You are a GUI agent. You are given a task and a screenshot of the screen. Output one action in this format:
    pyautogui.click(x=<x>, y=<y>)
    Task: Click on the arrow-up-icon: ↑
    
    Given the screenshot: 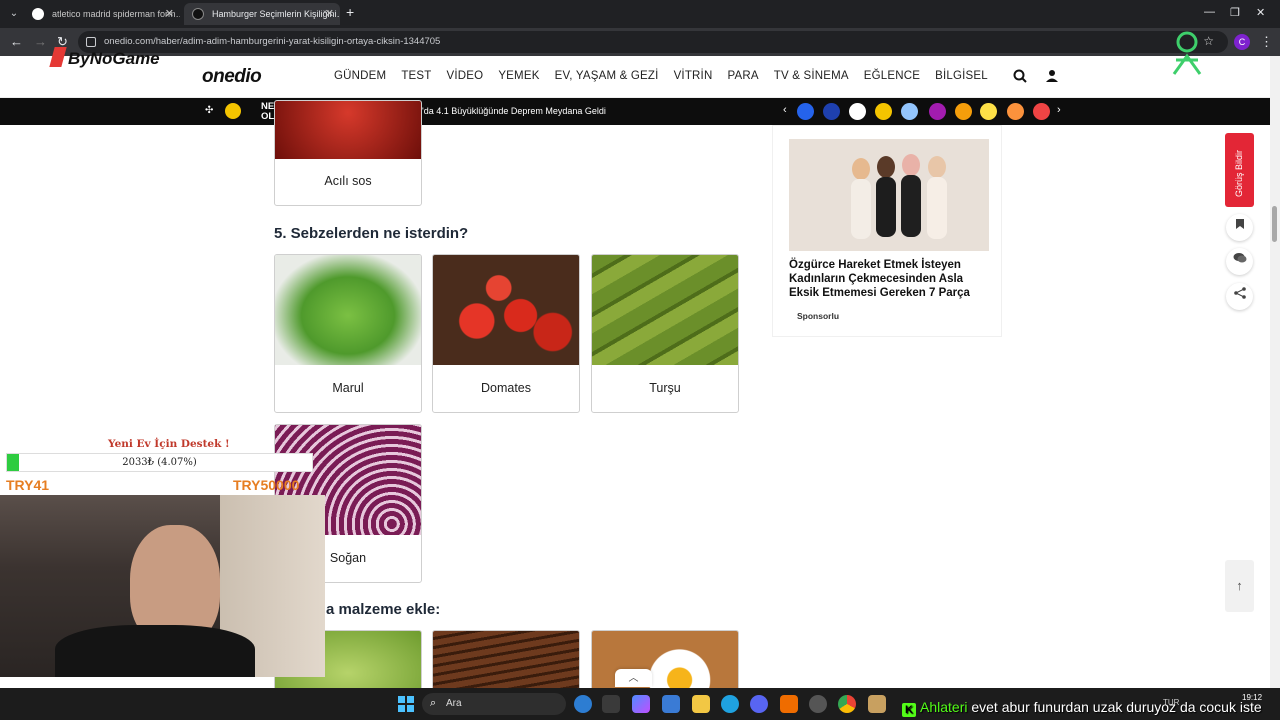 What is the action you would take?
    pyautogui.click(x=1239, y=585)
    